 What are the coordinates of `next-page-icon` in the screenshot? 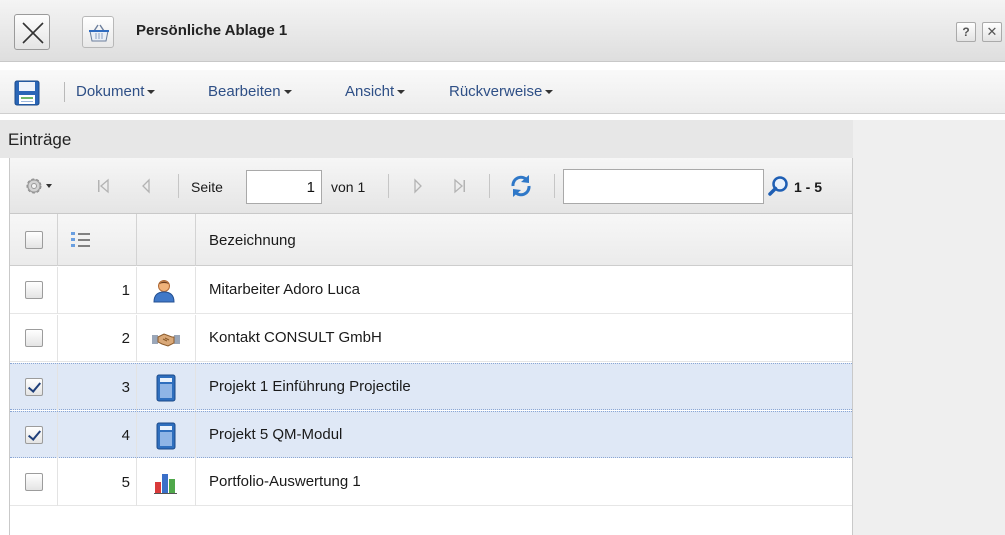 It's located at (418, 186).